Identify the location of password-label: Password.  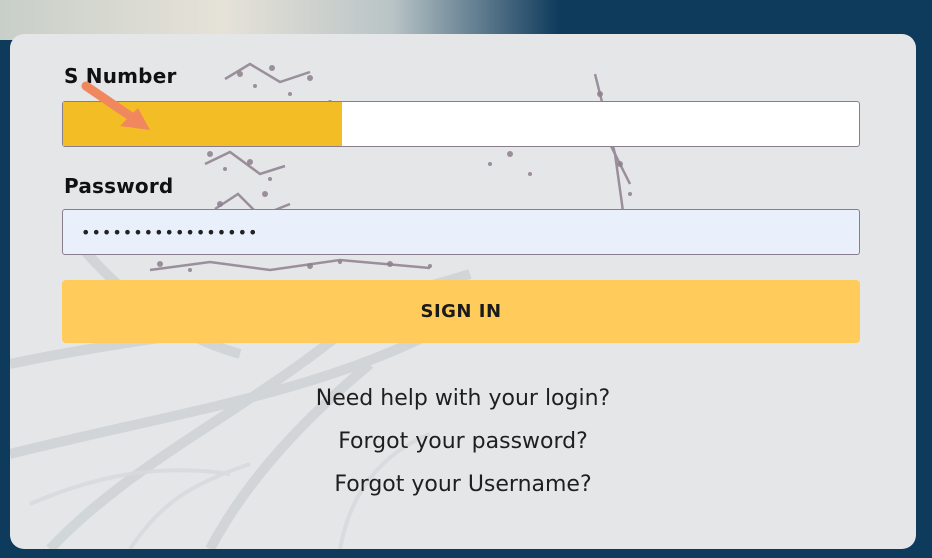
(119, 186).